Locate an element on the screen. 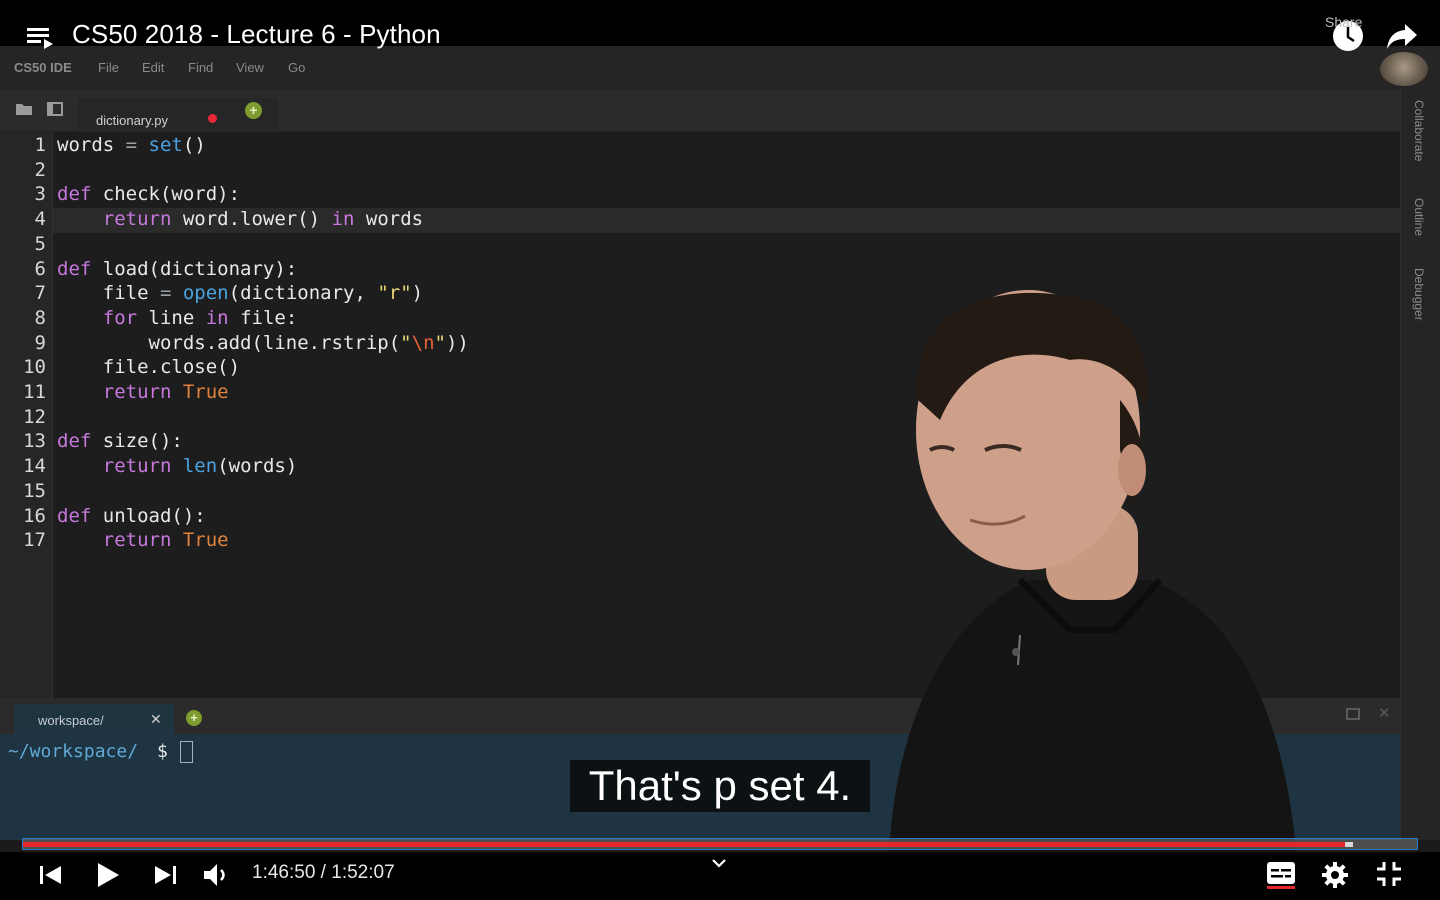 The width and height of the screenshot is (1440, 900). progress-fill is located at coordinates (684, 844).